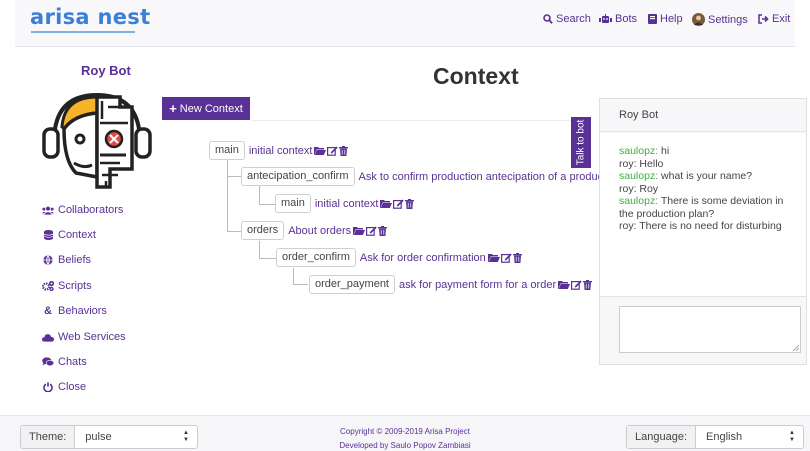  Describe the element at coordinates (75, 286) in the screenshot. I see `sidebar-item-label: Scripts` at that location.